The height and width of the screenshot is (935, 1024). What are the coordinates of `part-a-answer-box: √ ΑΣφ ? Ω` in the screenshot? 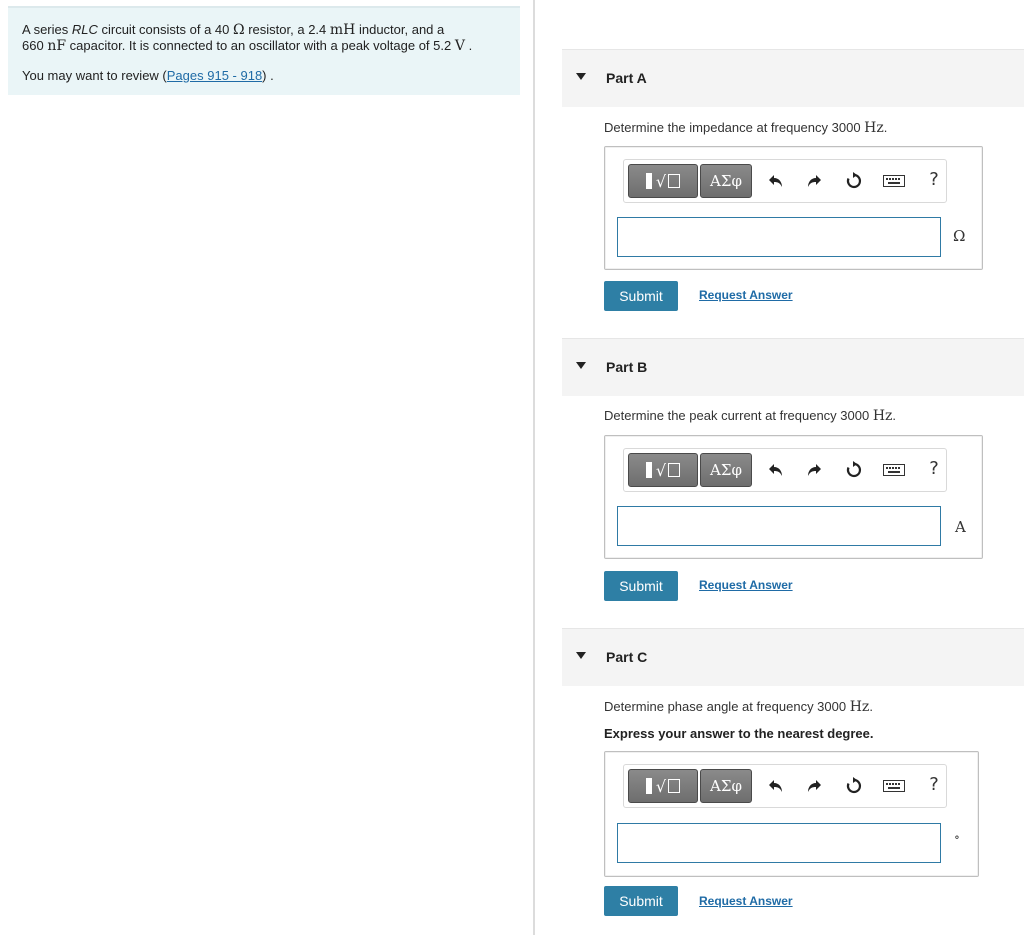 It's located at (793, 208).